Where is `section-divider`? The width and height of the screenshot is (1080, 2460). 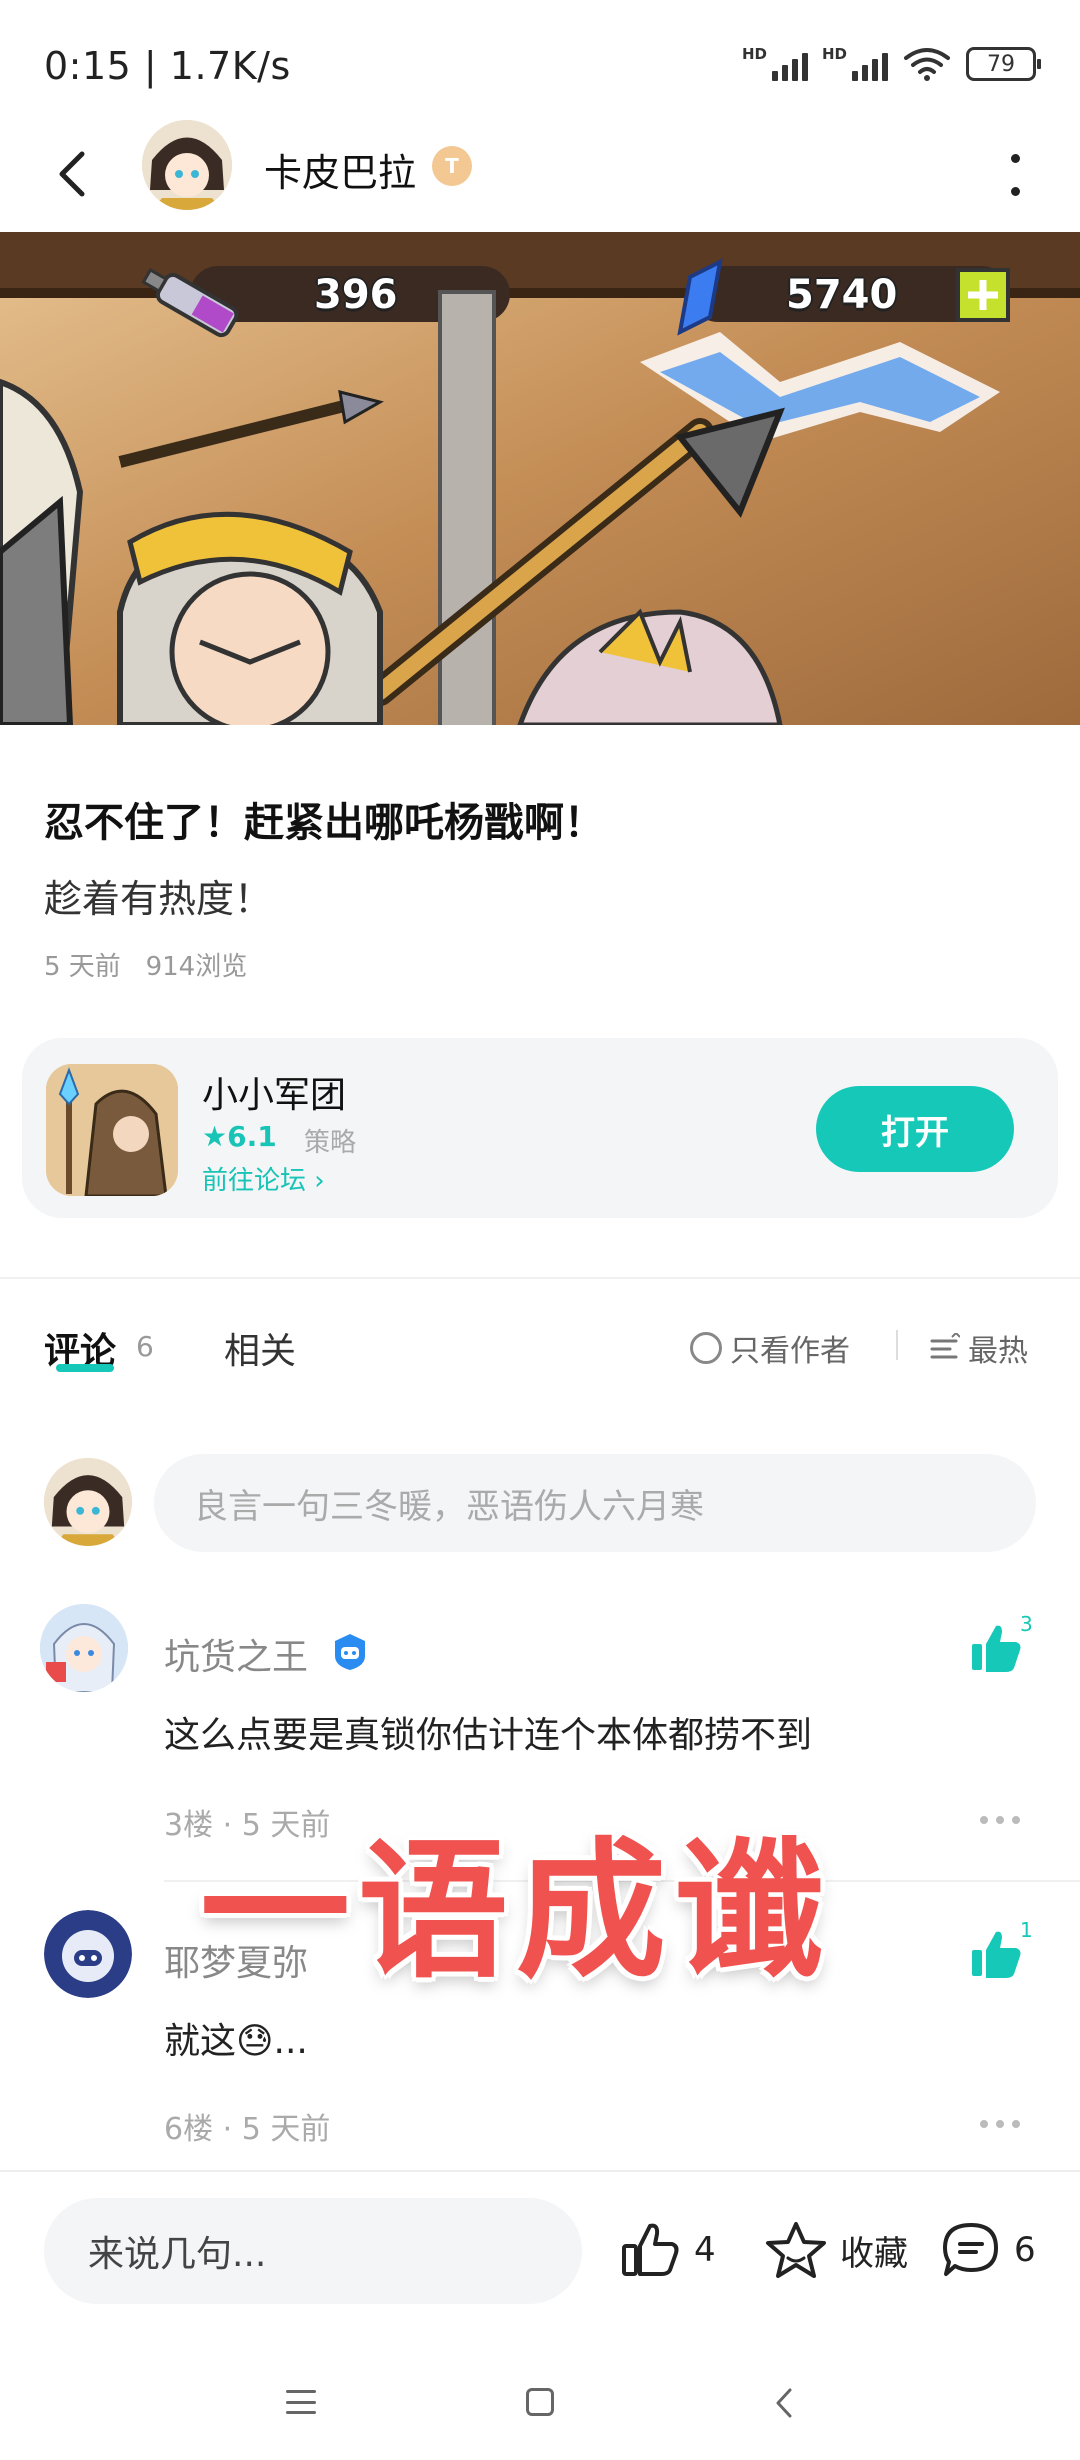 section-divider is located at coordinates (540, 1278).